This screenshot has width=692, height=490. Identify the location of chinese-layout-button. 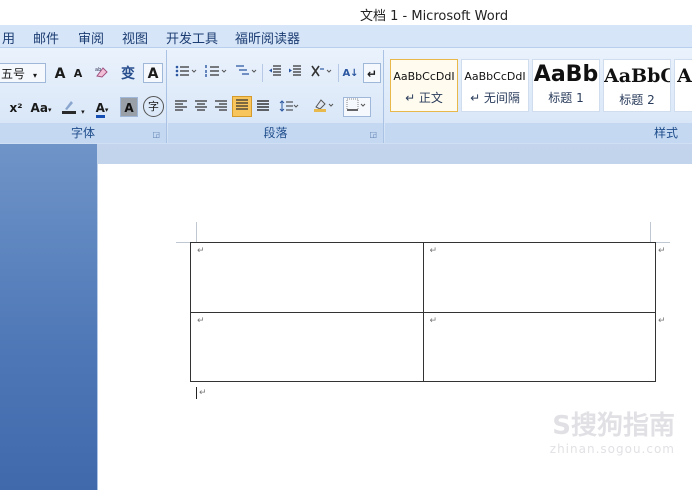
(321, 73).